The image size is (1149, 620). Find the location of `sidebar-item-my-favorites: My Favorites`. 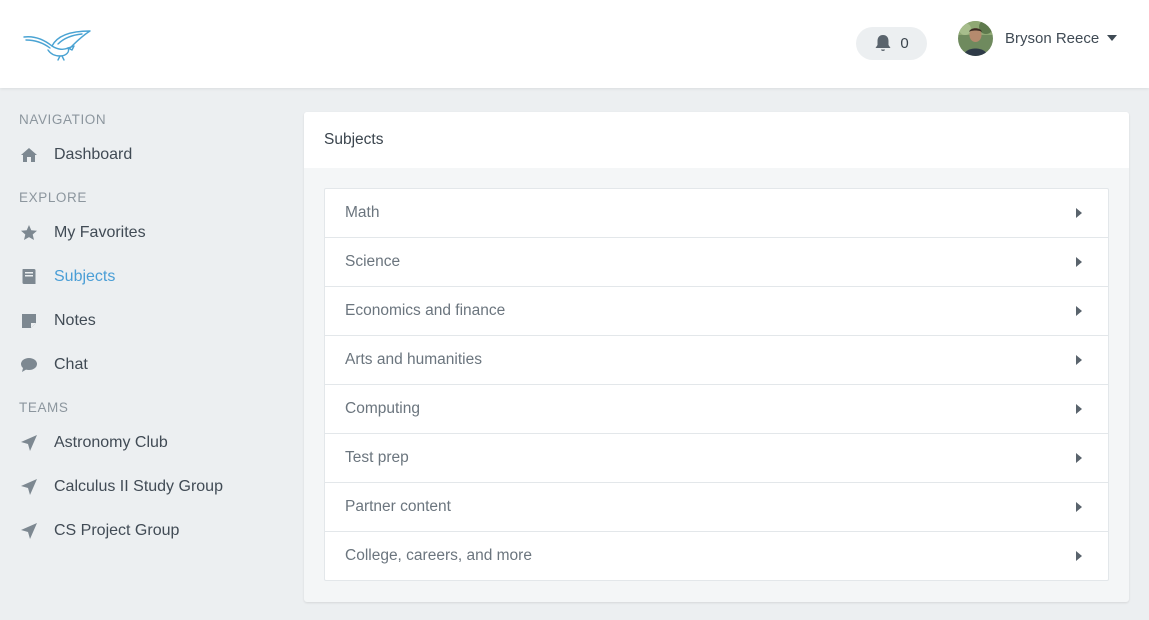

sidebar-item-my-favorites: My Favorites is located at coordinates (82, 233).